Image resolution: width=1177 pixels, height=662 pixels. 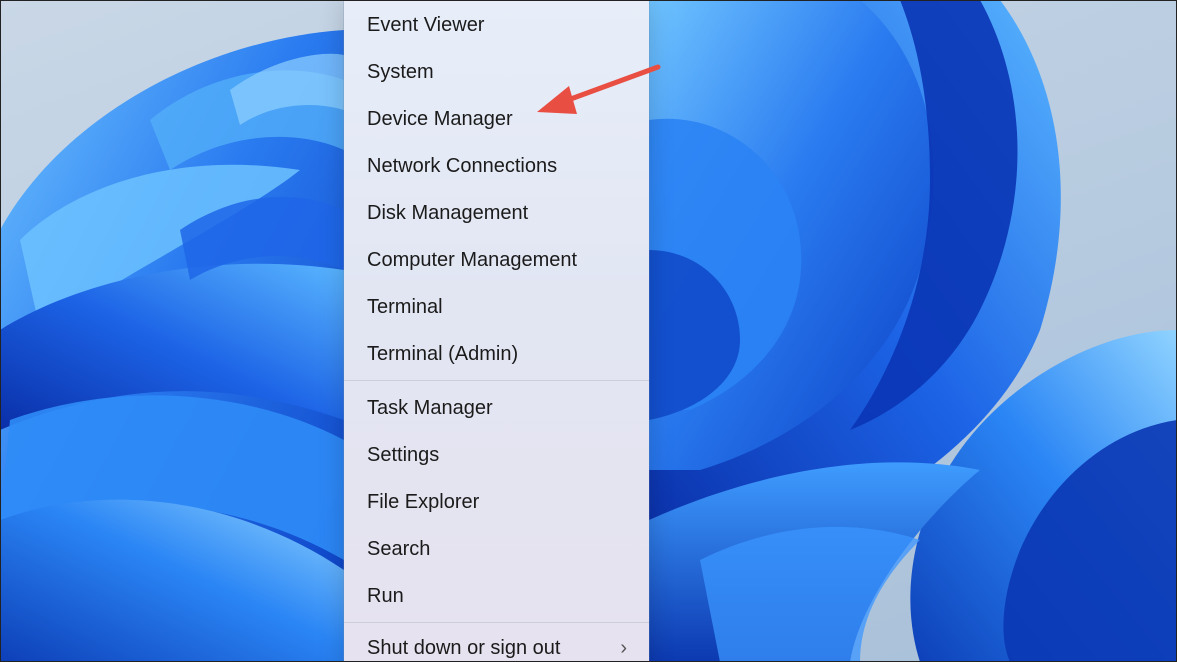 I want to click on menu-item-label: Settings, so click(x=403, y=455).